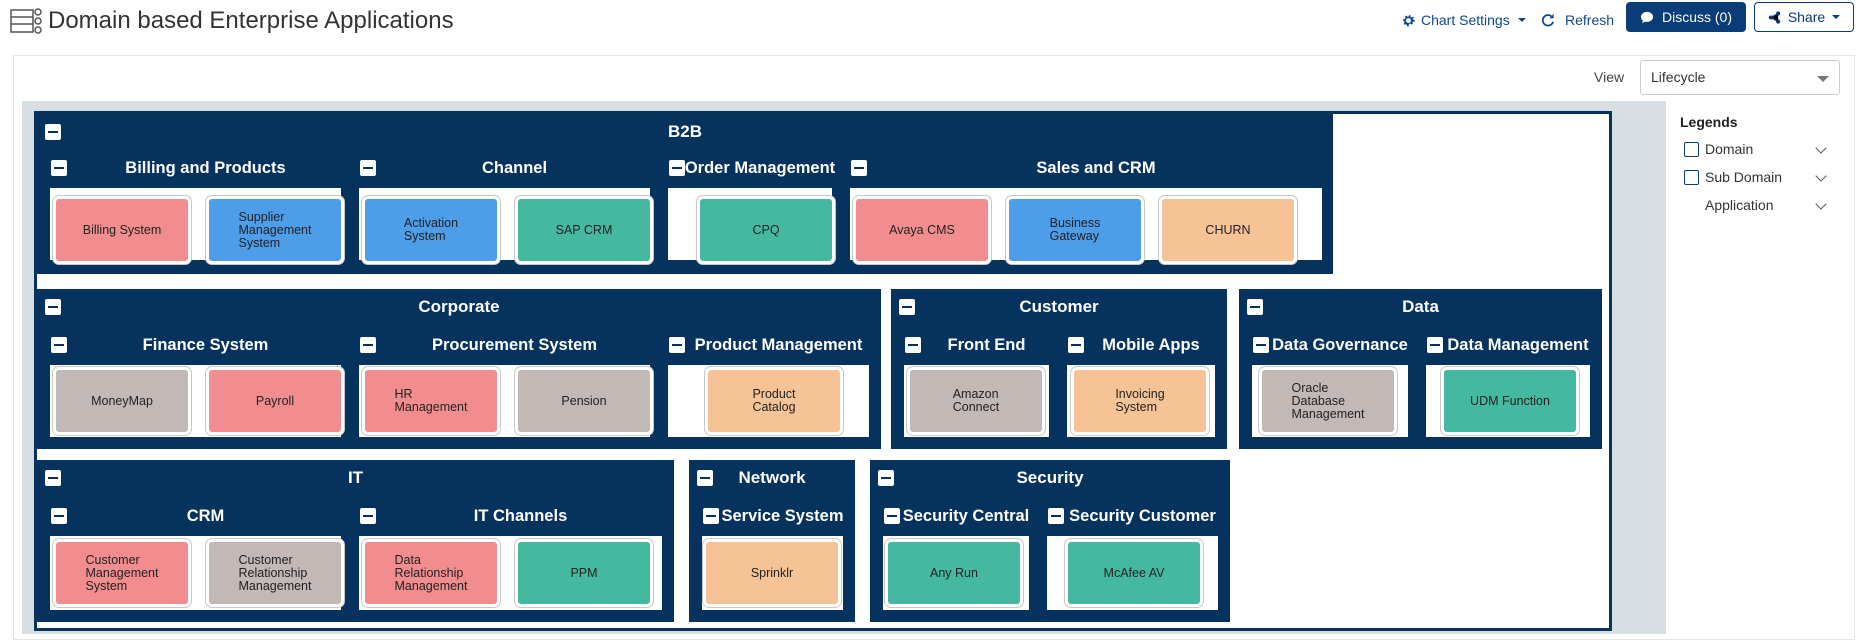 Image resolution: width=1868 pixels, height=640 pixels. Describe the element at coordinates (778, 345) in the screenshot. I see `subdomain-title: Product Management` at that location.